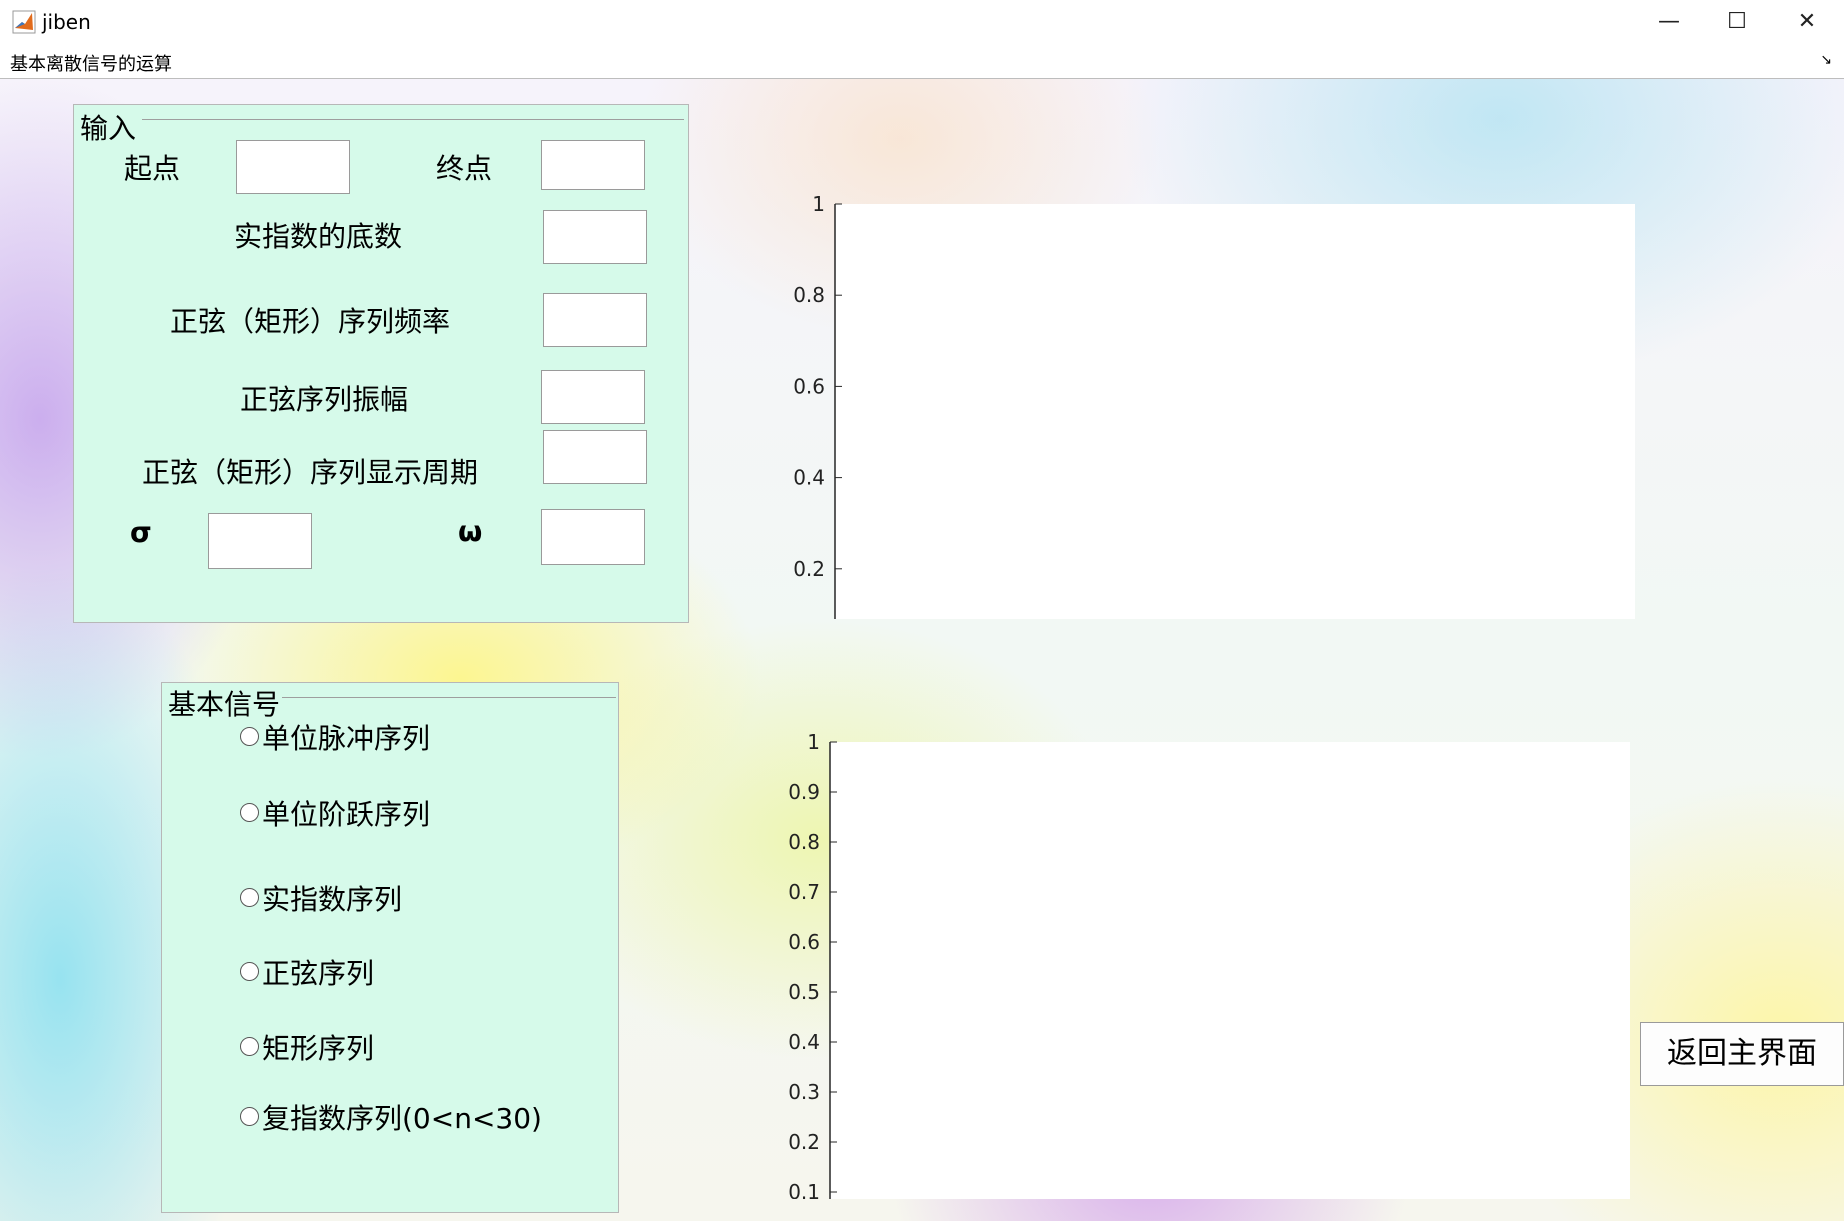 This screenshot has height=1221, width=1844. I want to click on return-main-button: 返回主界面, so click(1742, 1054).